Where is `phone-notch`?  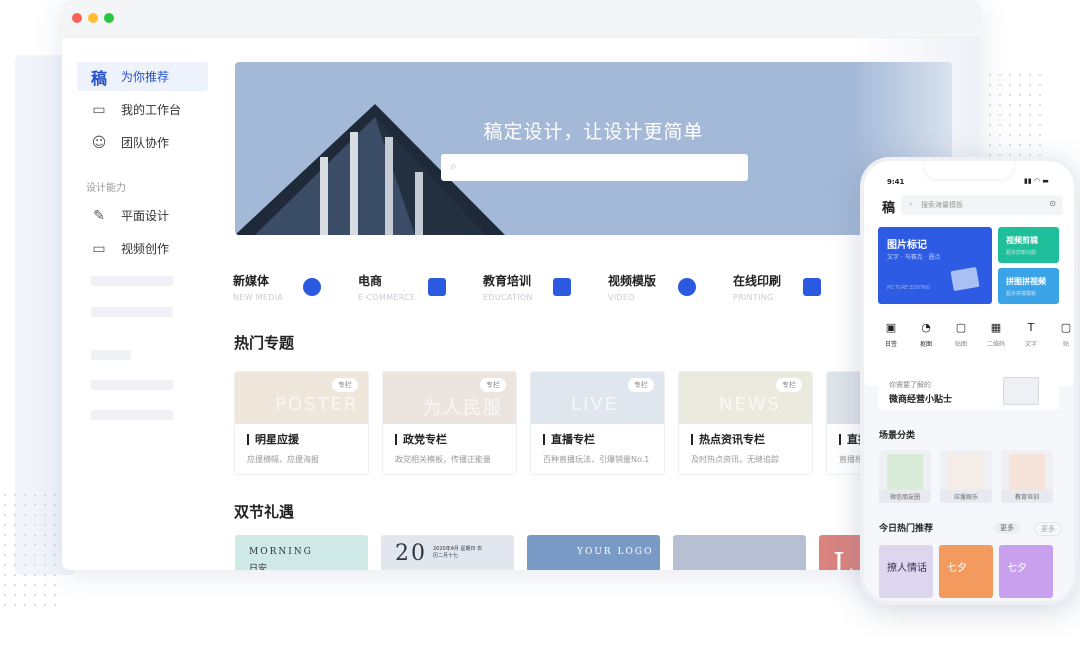
phone-notch is located at coordinates (969, 170).